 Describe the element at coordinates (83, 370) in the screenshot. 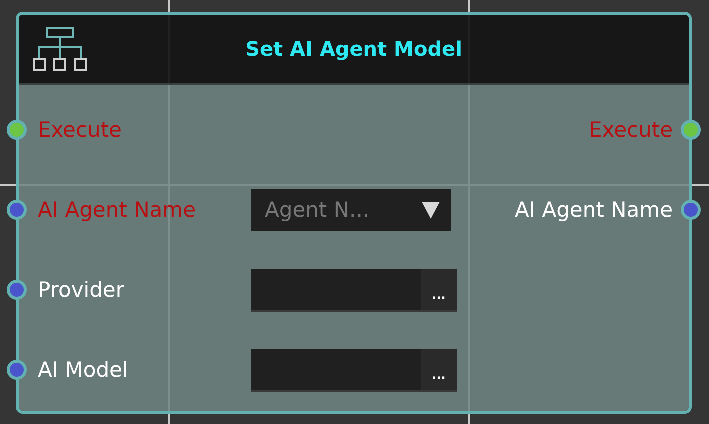

I see `pin-label: AI Model` at that location.